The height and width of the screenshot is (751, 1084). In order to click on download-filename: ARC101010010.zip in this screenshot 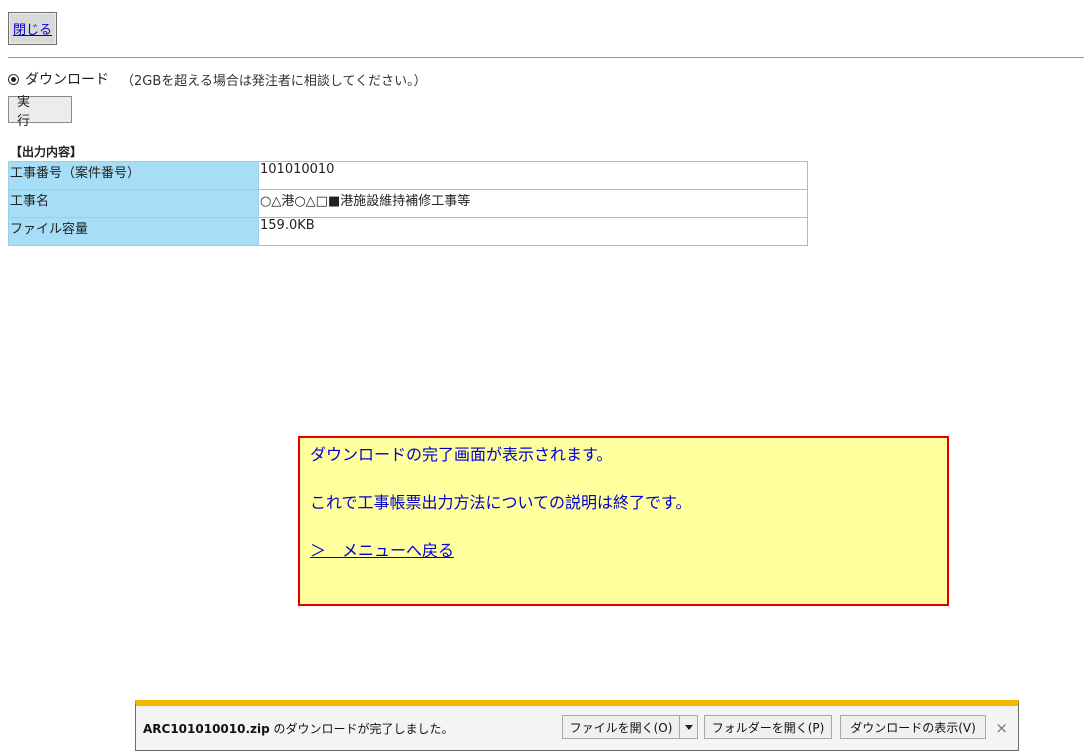, I will do `click(206, 729)`.